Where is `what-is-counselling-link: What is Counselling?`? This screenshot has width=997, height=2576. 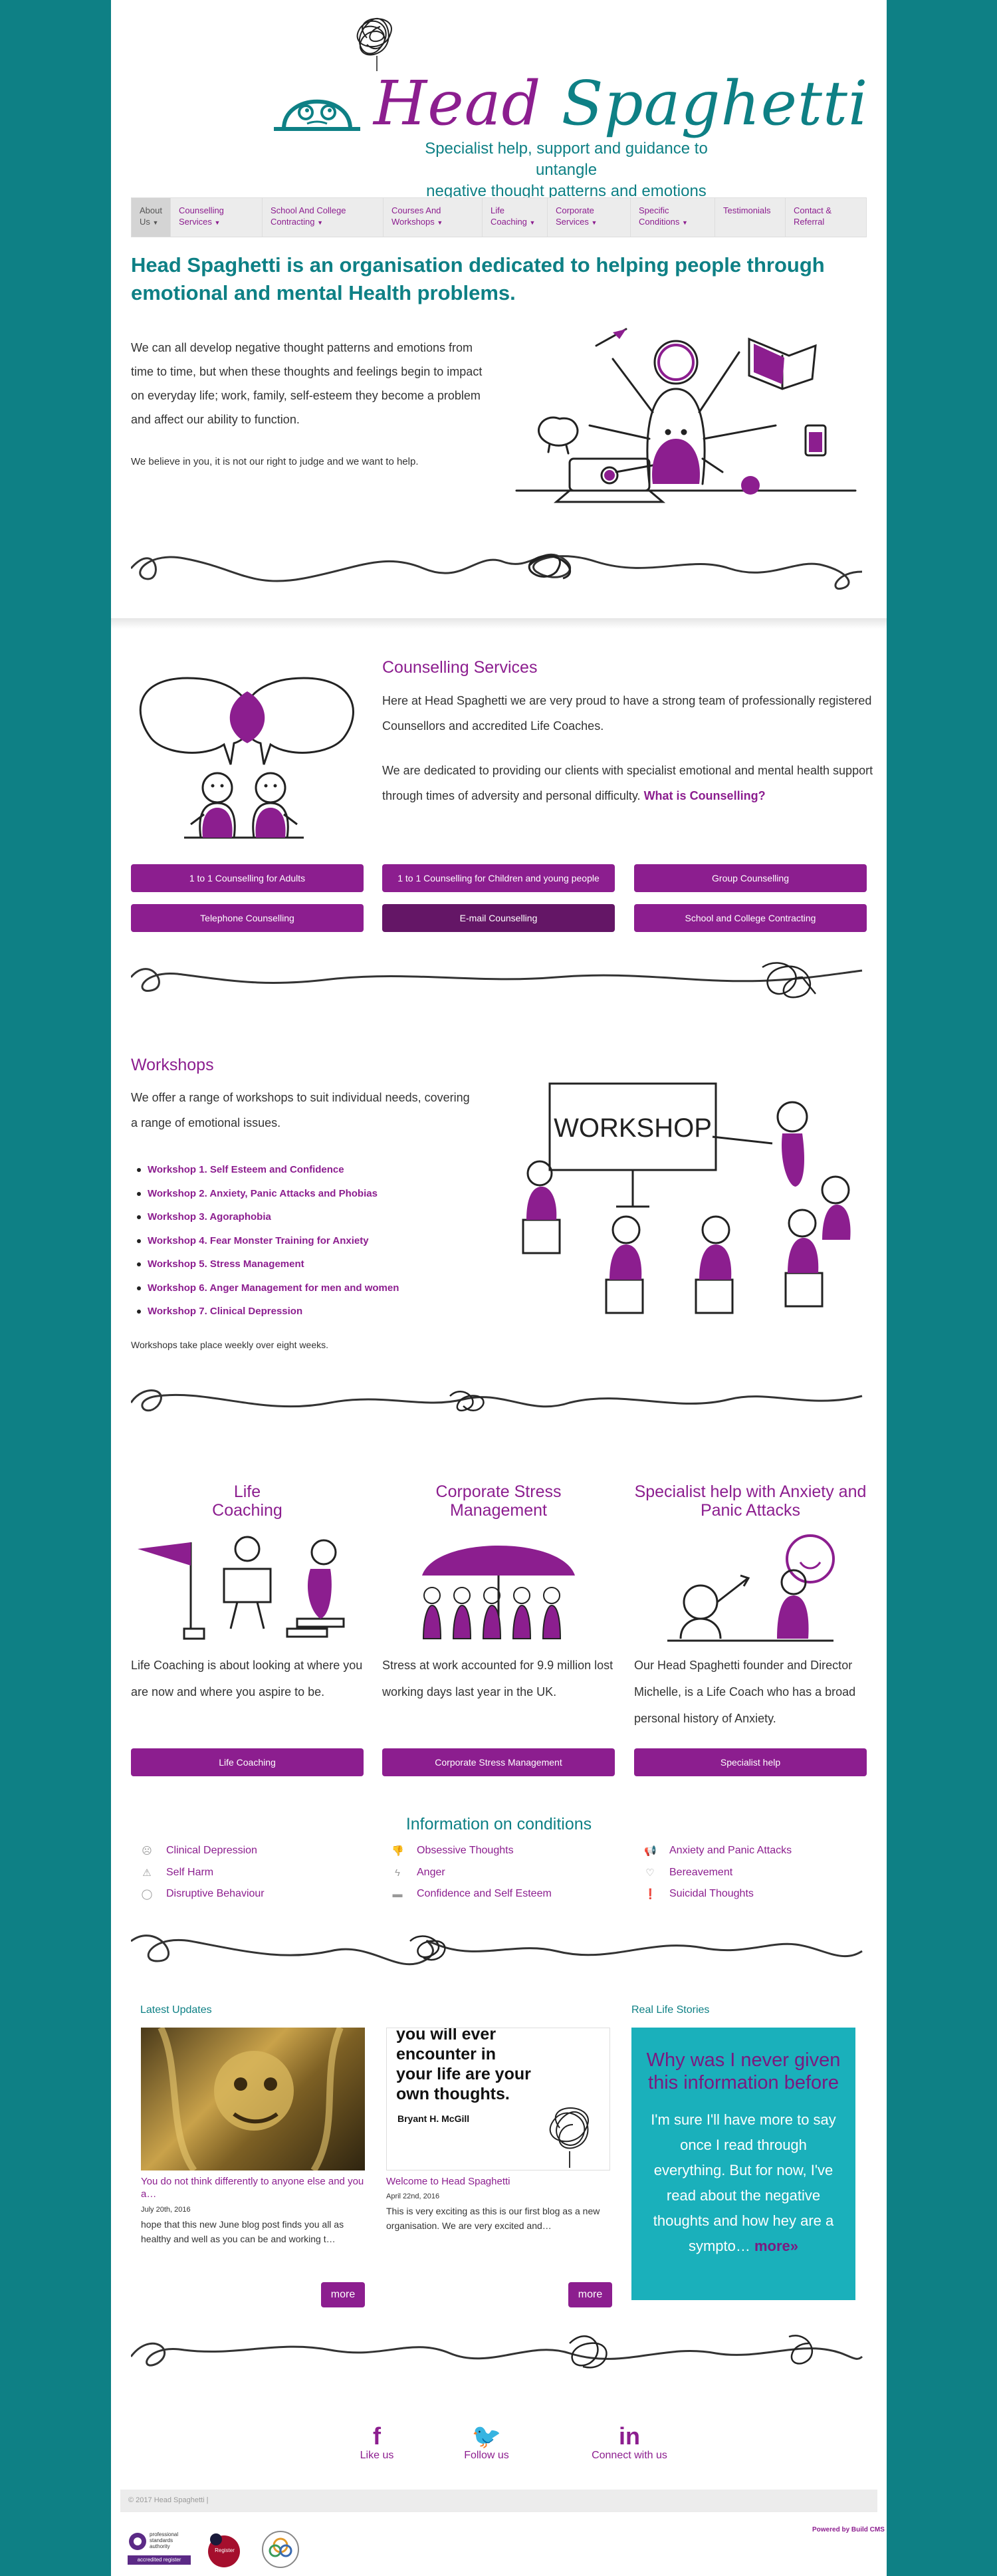
what-is-counselling-link: What is Counselling? is located at coordinates (705, 795).